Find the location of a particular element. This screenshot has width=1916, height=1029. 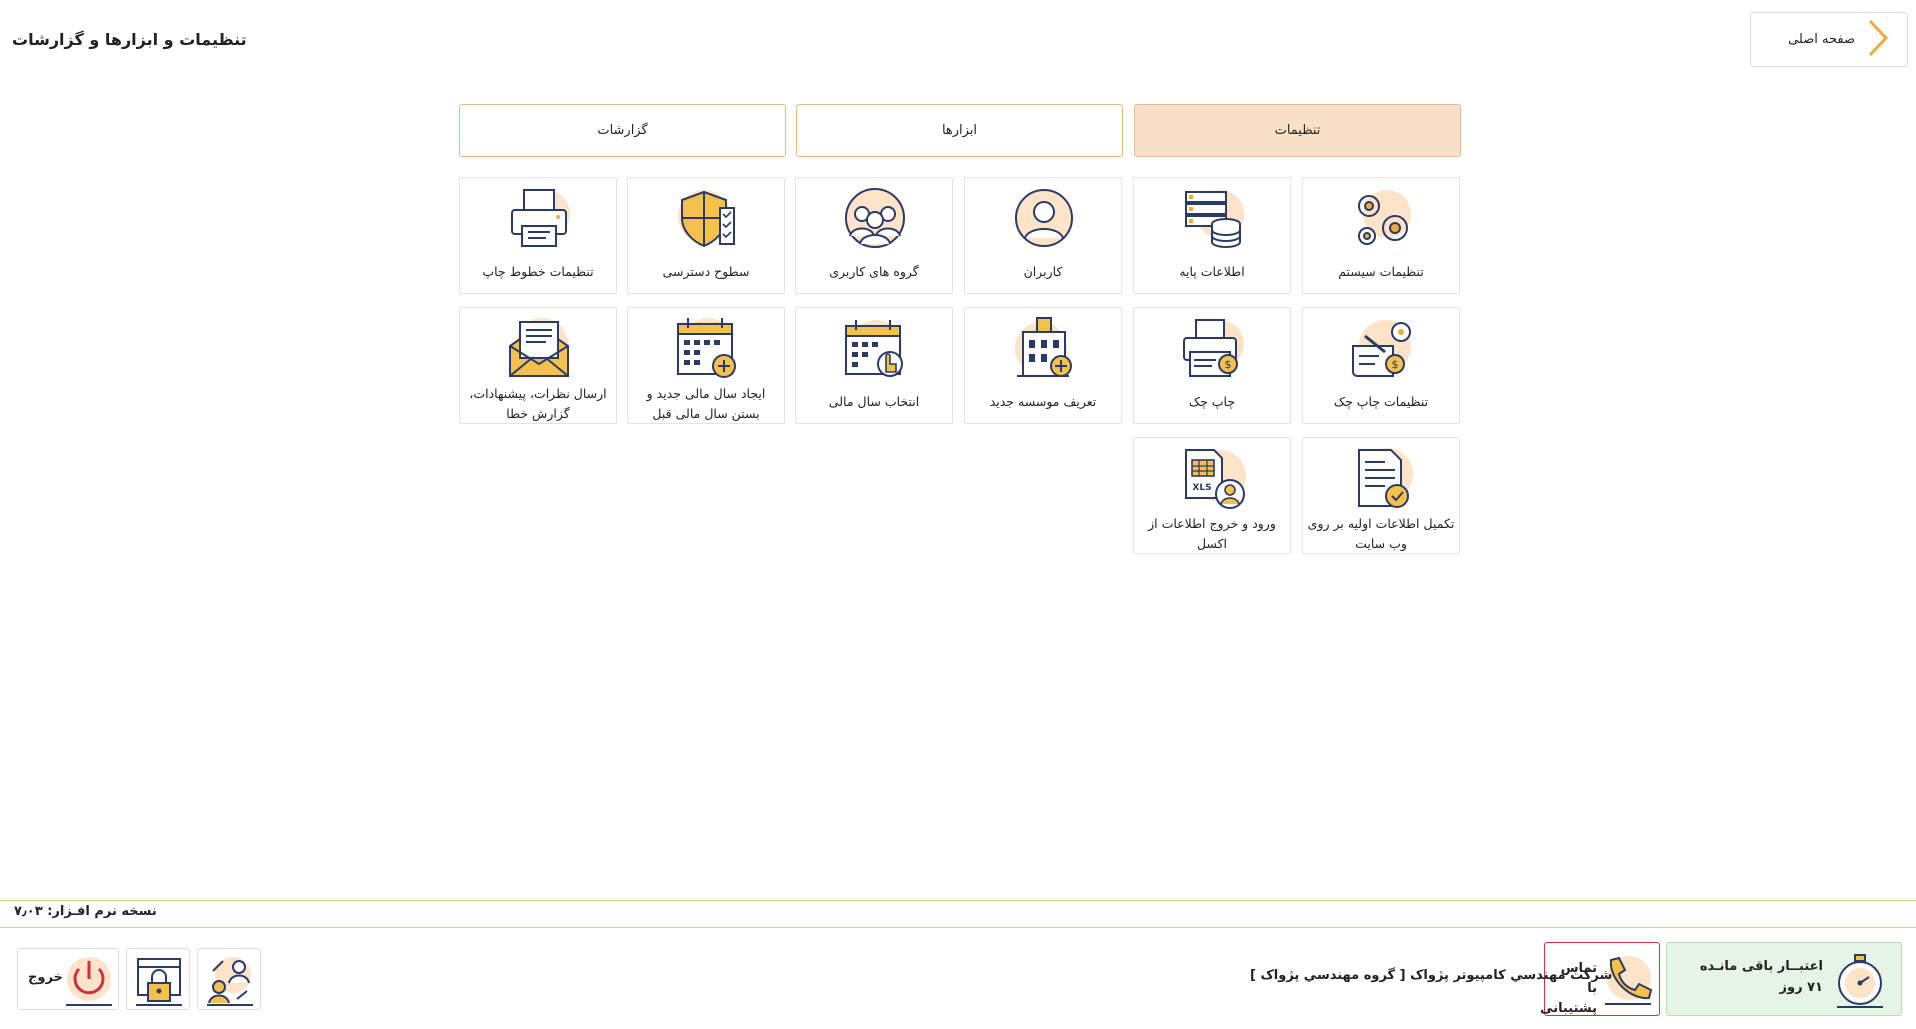

stopwatch-icon is located at coordinates (1860, 981).